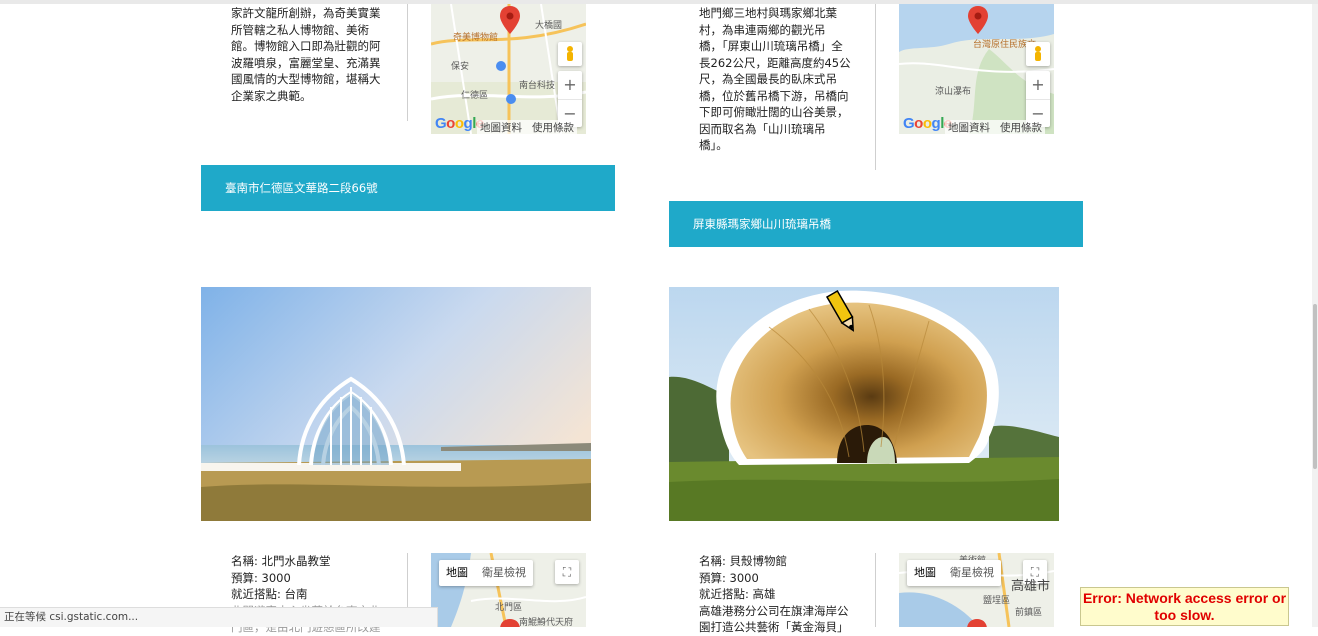  What do you see at coordinates (976, 69) in the screenshot?
I see `google-map: 台灣原住民族文 涼山瀑布 + − Google 地圖資料使用條款` at bounding box center [976, 69].